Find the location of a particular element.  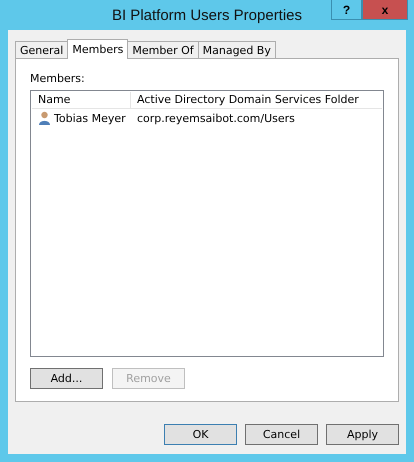

members-label: Members: is located at coordinates (58, 78).